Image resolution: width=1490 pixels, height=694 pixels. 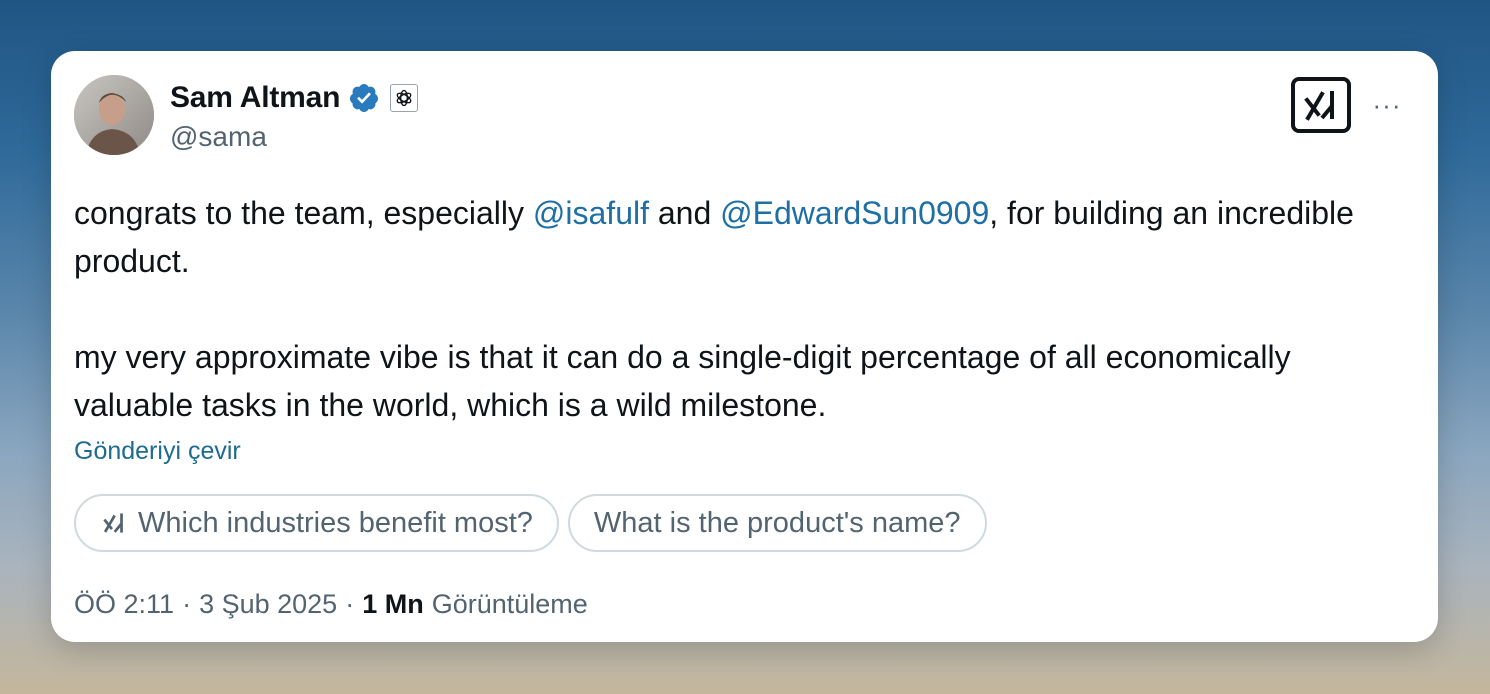 What do you see at coordinates (404, 98) in the screenshot?
I see `openai-affiliate-icon` at bounding box center [404, 98].